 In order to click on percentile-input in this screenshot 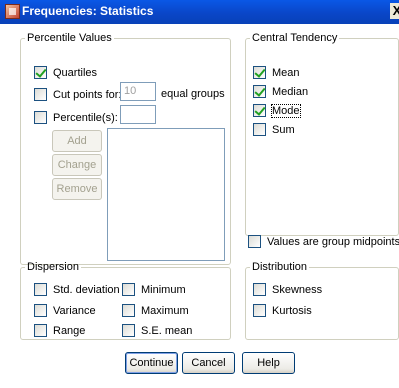, I will do `click(138, 114)`.